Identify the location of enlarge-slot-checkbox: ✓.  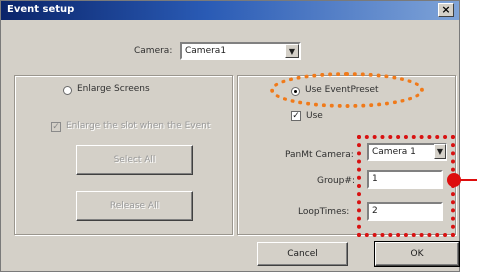
(56, 127).